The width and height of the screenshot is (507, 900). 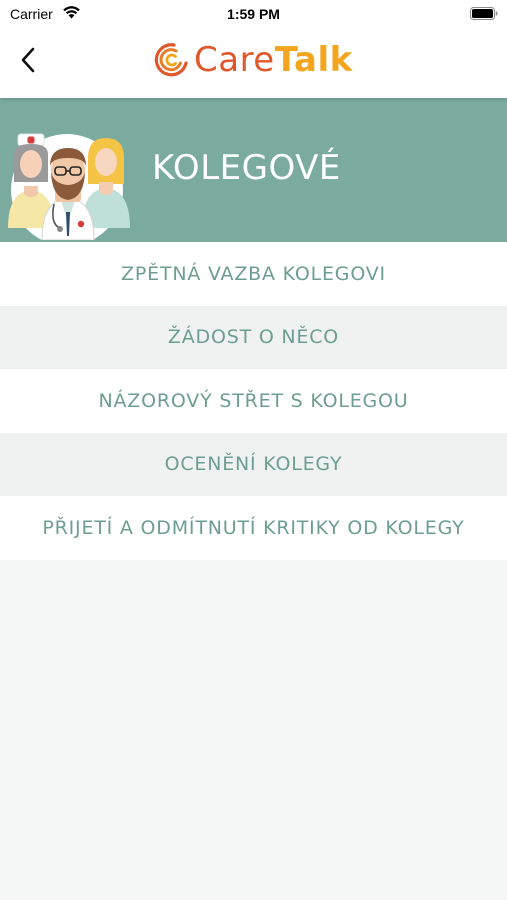 I want to click on menu-item-criticism: PŘIJETÍ A ODMÍTNUTÍ KRITIKY OD KOLEGY, so click(x=253, y=528).